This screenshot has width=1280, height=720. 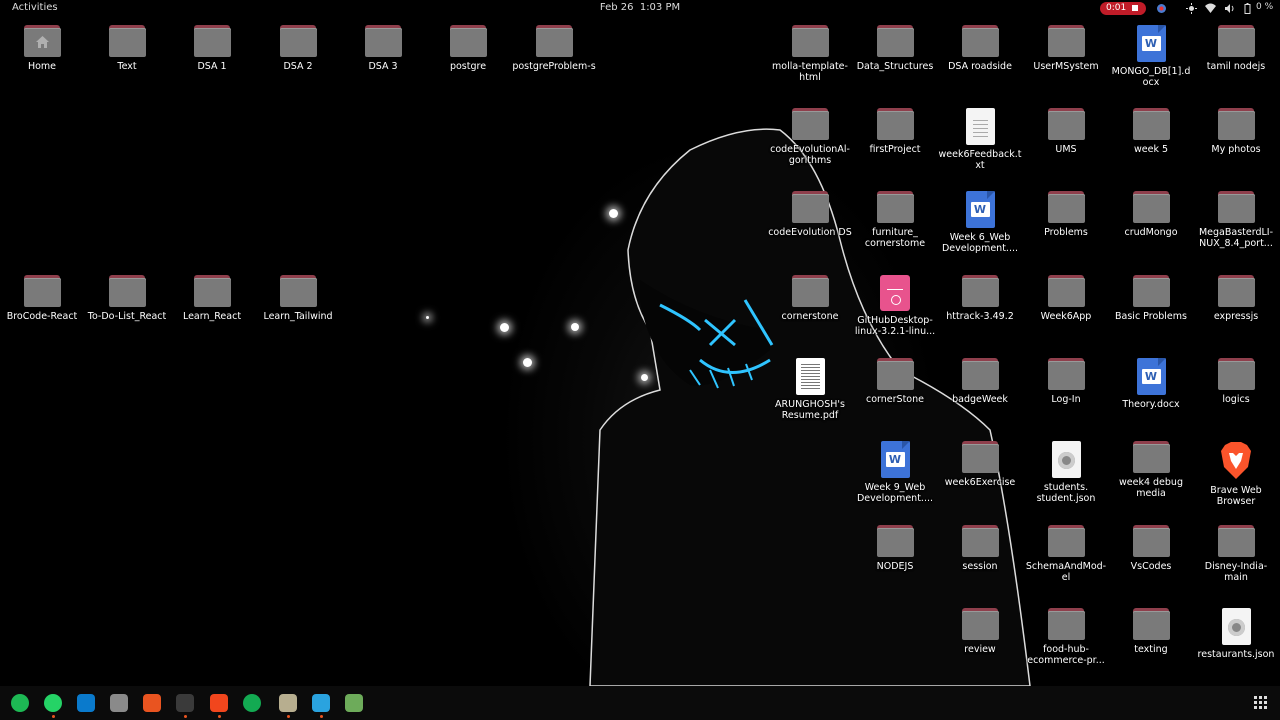 What do you see at coordinates (1135, 8) in the screenshot?
I see `stop-icon` at bounding box center [1135, 8].